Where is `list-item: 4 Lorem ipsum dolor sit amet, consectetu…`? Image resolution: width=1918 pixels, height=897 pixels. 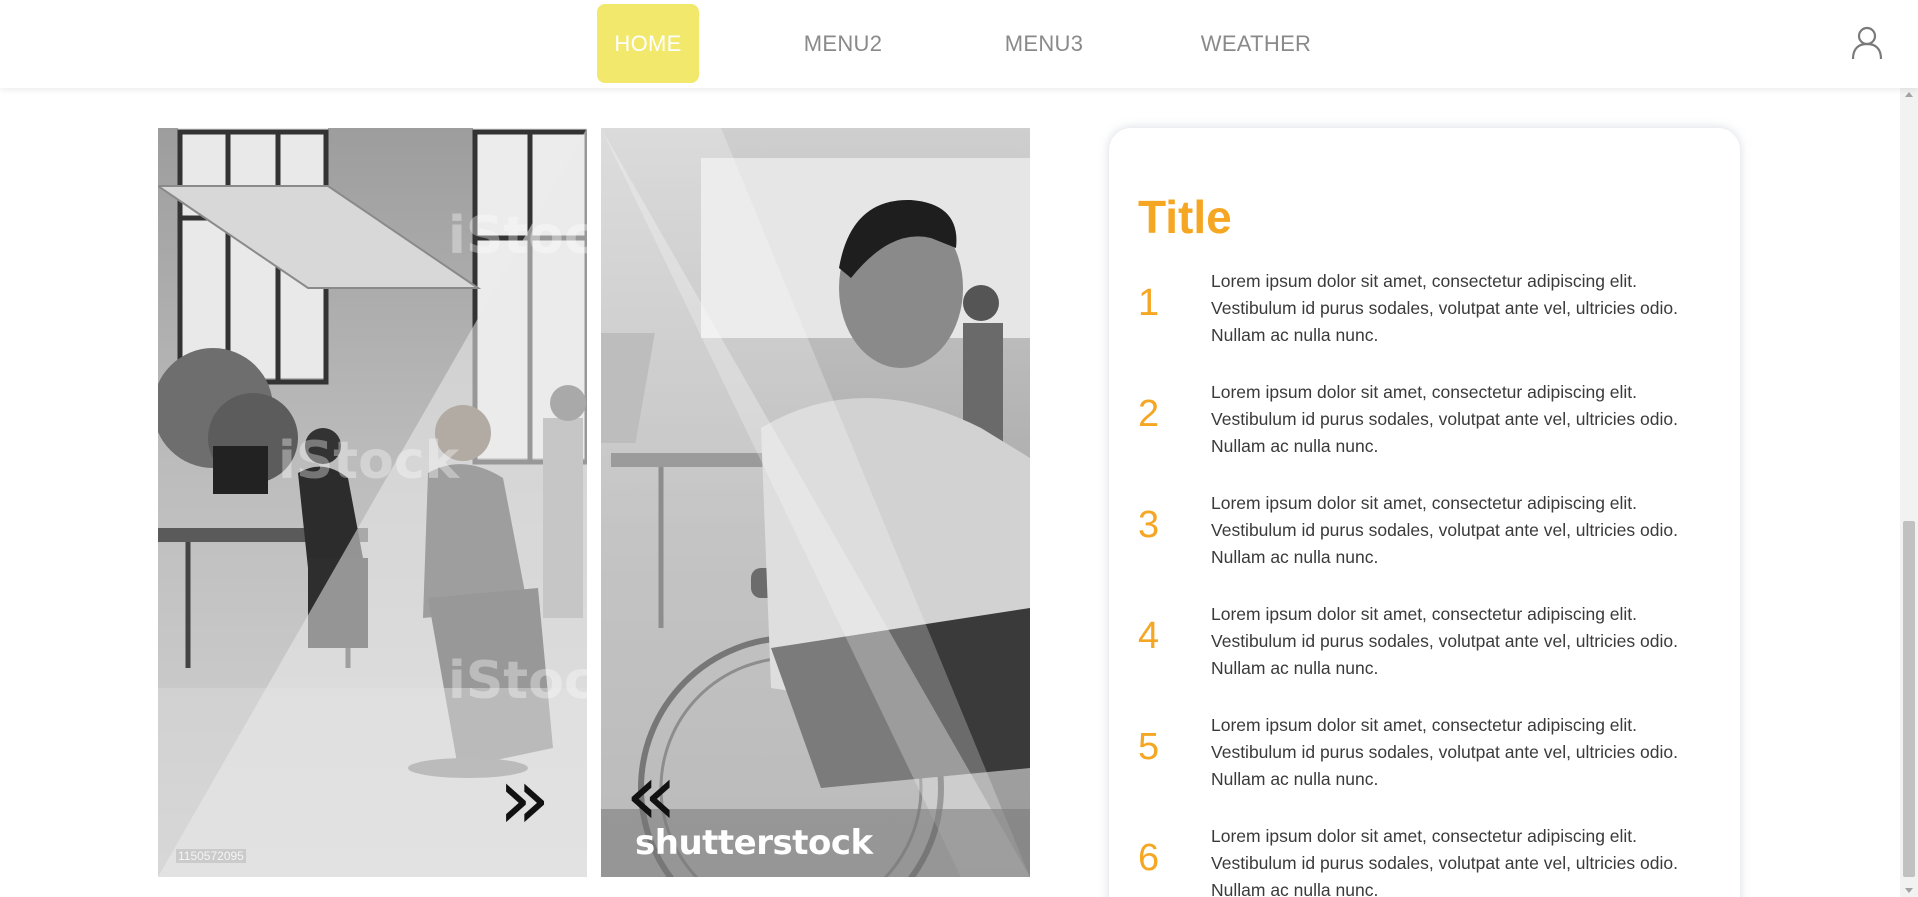 list-item: 4 Lorem ipsum dolor sit amet, consectetu… is located at coordinates (1424, 642).